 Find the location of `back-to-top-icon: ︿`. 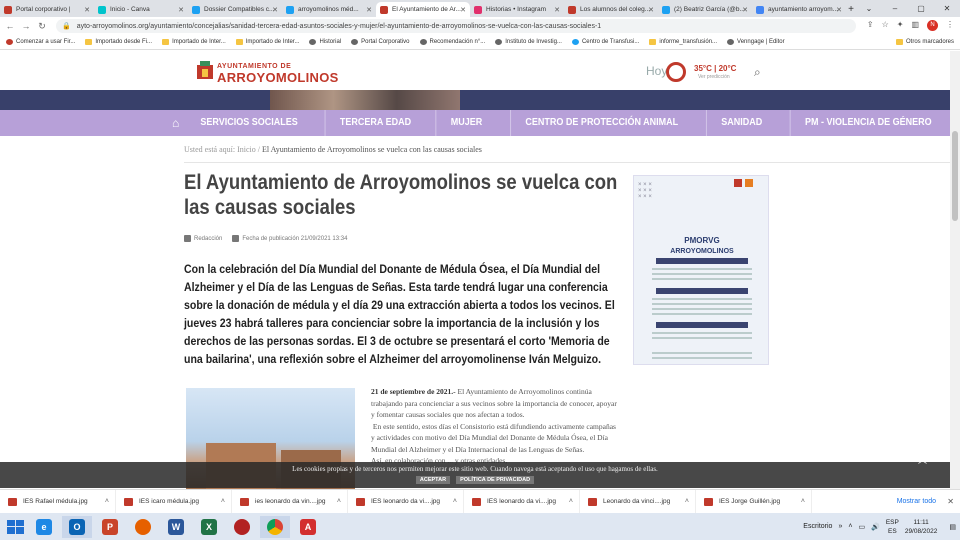

back-to-top-icon: ︿ is located at coordinates (922, 459).